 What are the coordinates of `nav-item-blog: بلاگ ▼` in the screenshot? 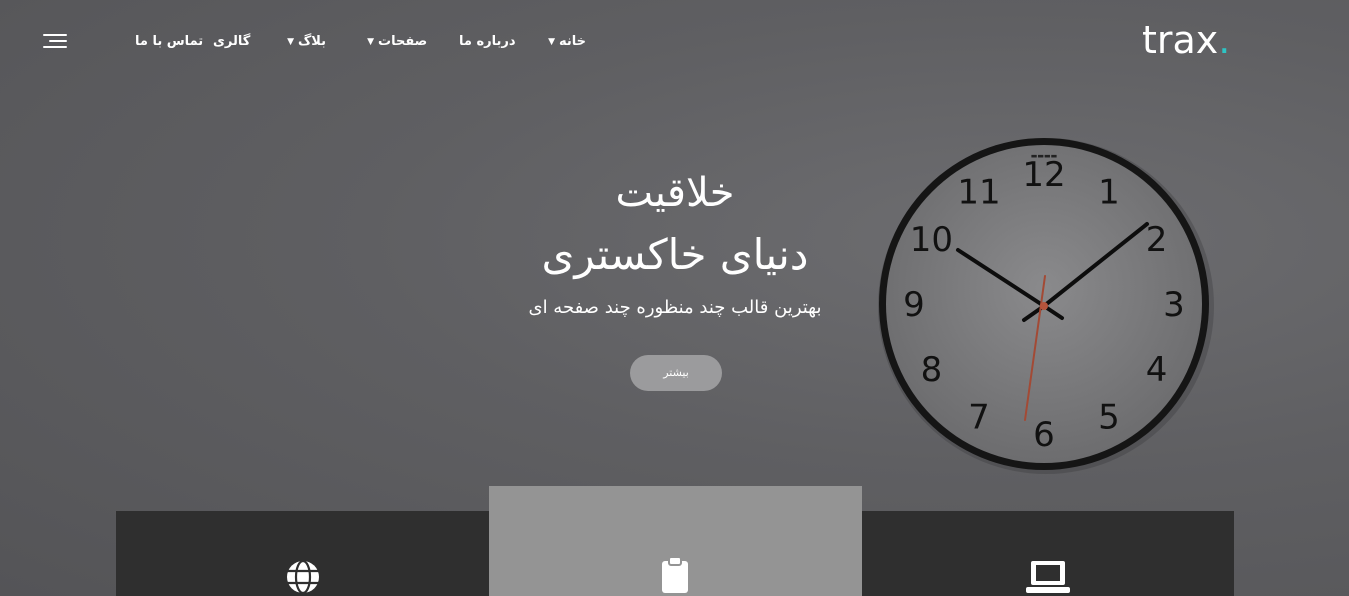 It's located at (305, 42).